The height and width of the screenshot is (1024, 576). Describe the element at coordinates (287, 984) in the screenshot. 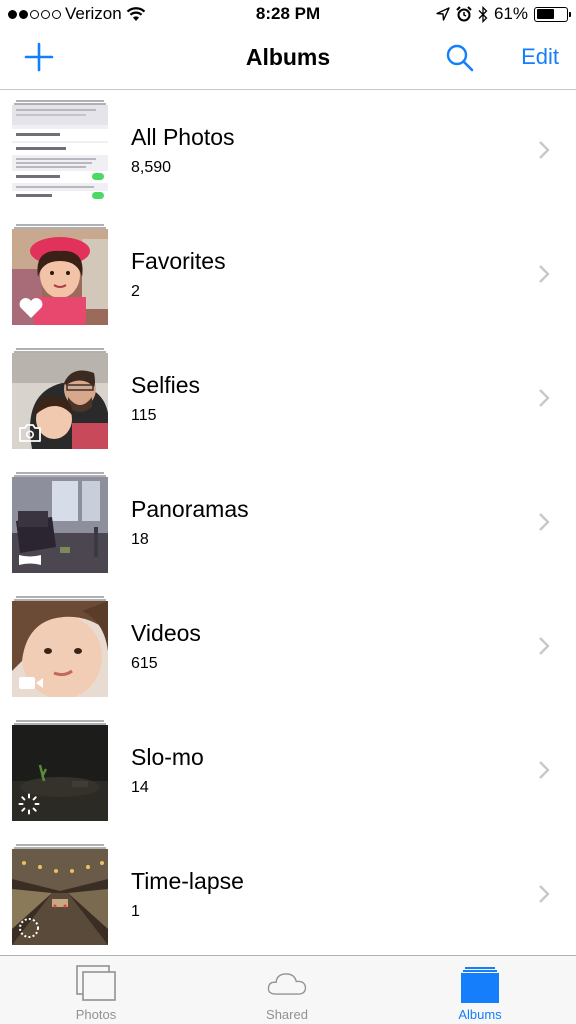

I see `cloud-icon` at that location.